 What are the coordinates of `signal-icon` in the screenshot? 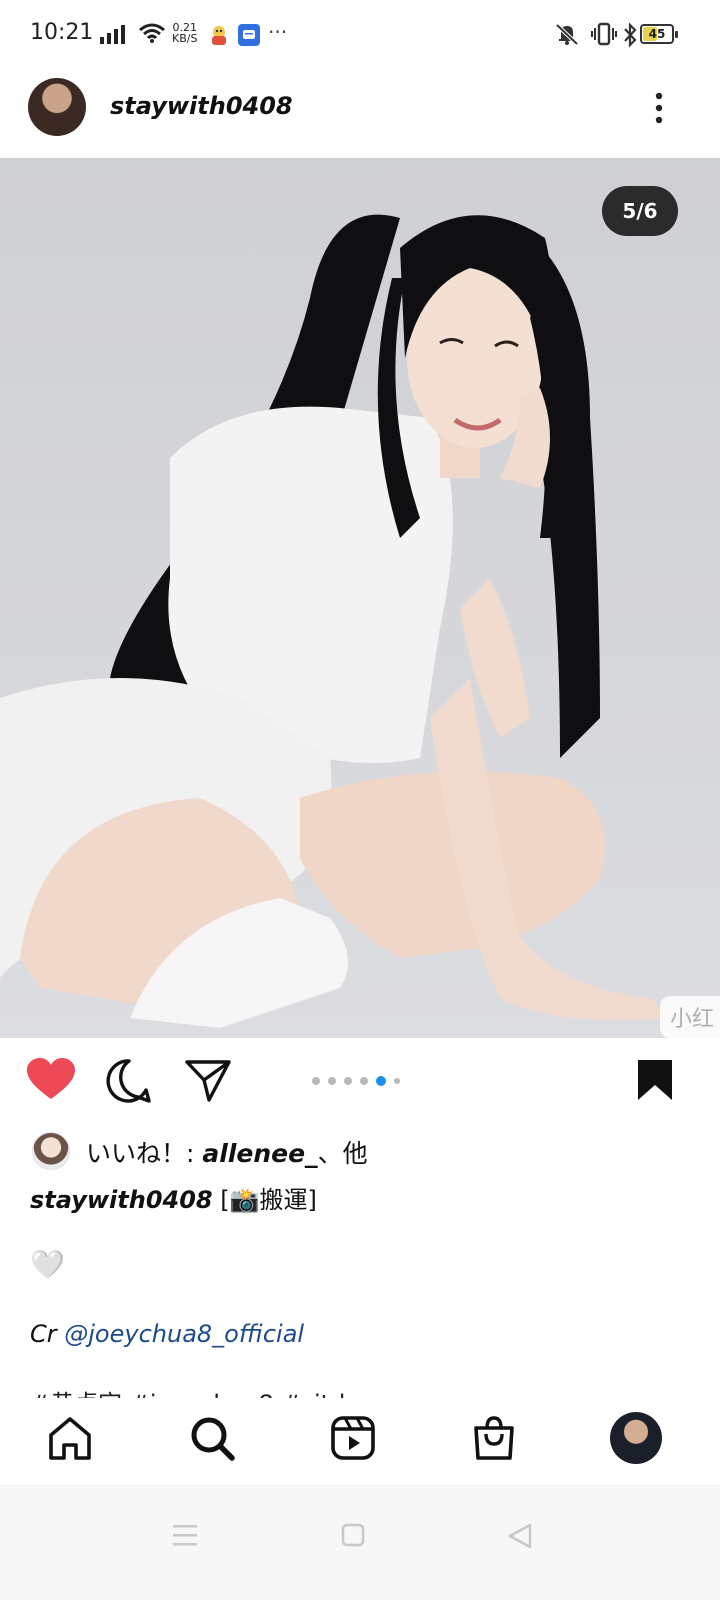 It's located at (112, 34).